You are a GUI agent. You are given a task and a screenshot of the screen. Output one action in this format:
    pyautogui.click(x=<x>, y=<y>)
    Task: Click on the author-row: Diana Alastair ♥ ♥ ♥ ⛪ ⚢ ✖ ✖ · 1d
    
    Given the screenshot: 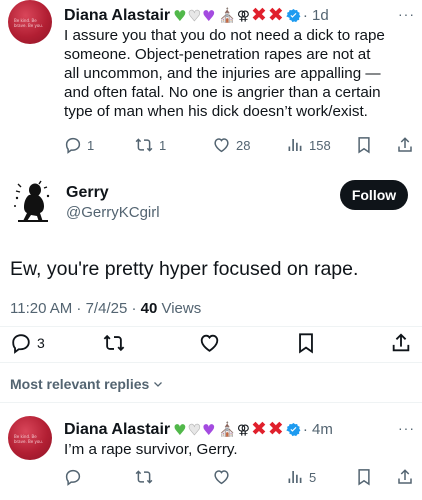 What is the action you would take?
    pyautogui.click(x=196, y=15)
    